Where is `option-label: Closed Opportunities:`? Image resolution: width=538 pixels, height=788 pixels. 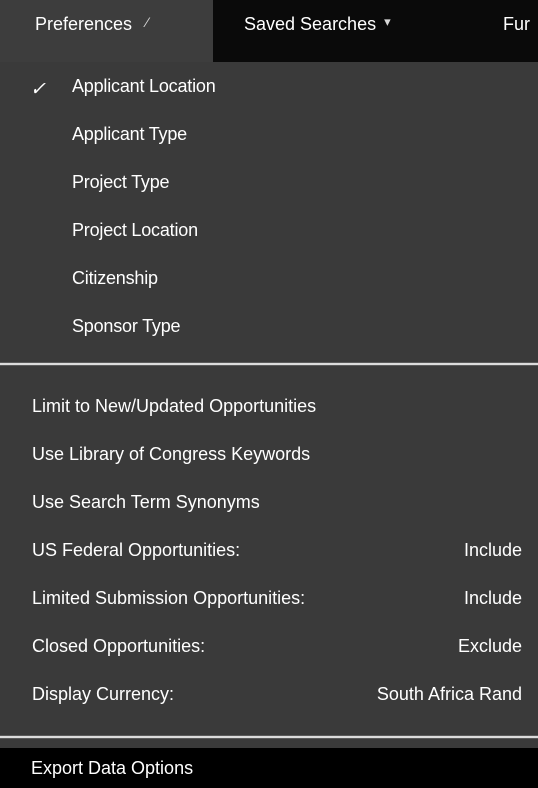
option-label: Closed Opportunities: is located at coordinates (119, 646).